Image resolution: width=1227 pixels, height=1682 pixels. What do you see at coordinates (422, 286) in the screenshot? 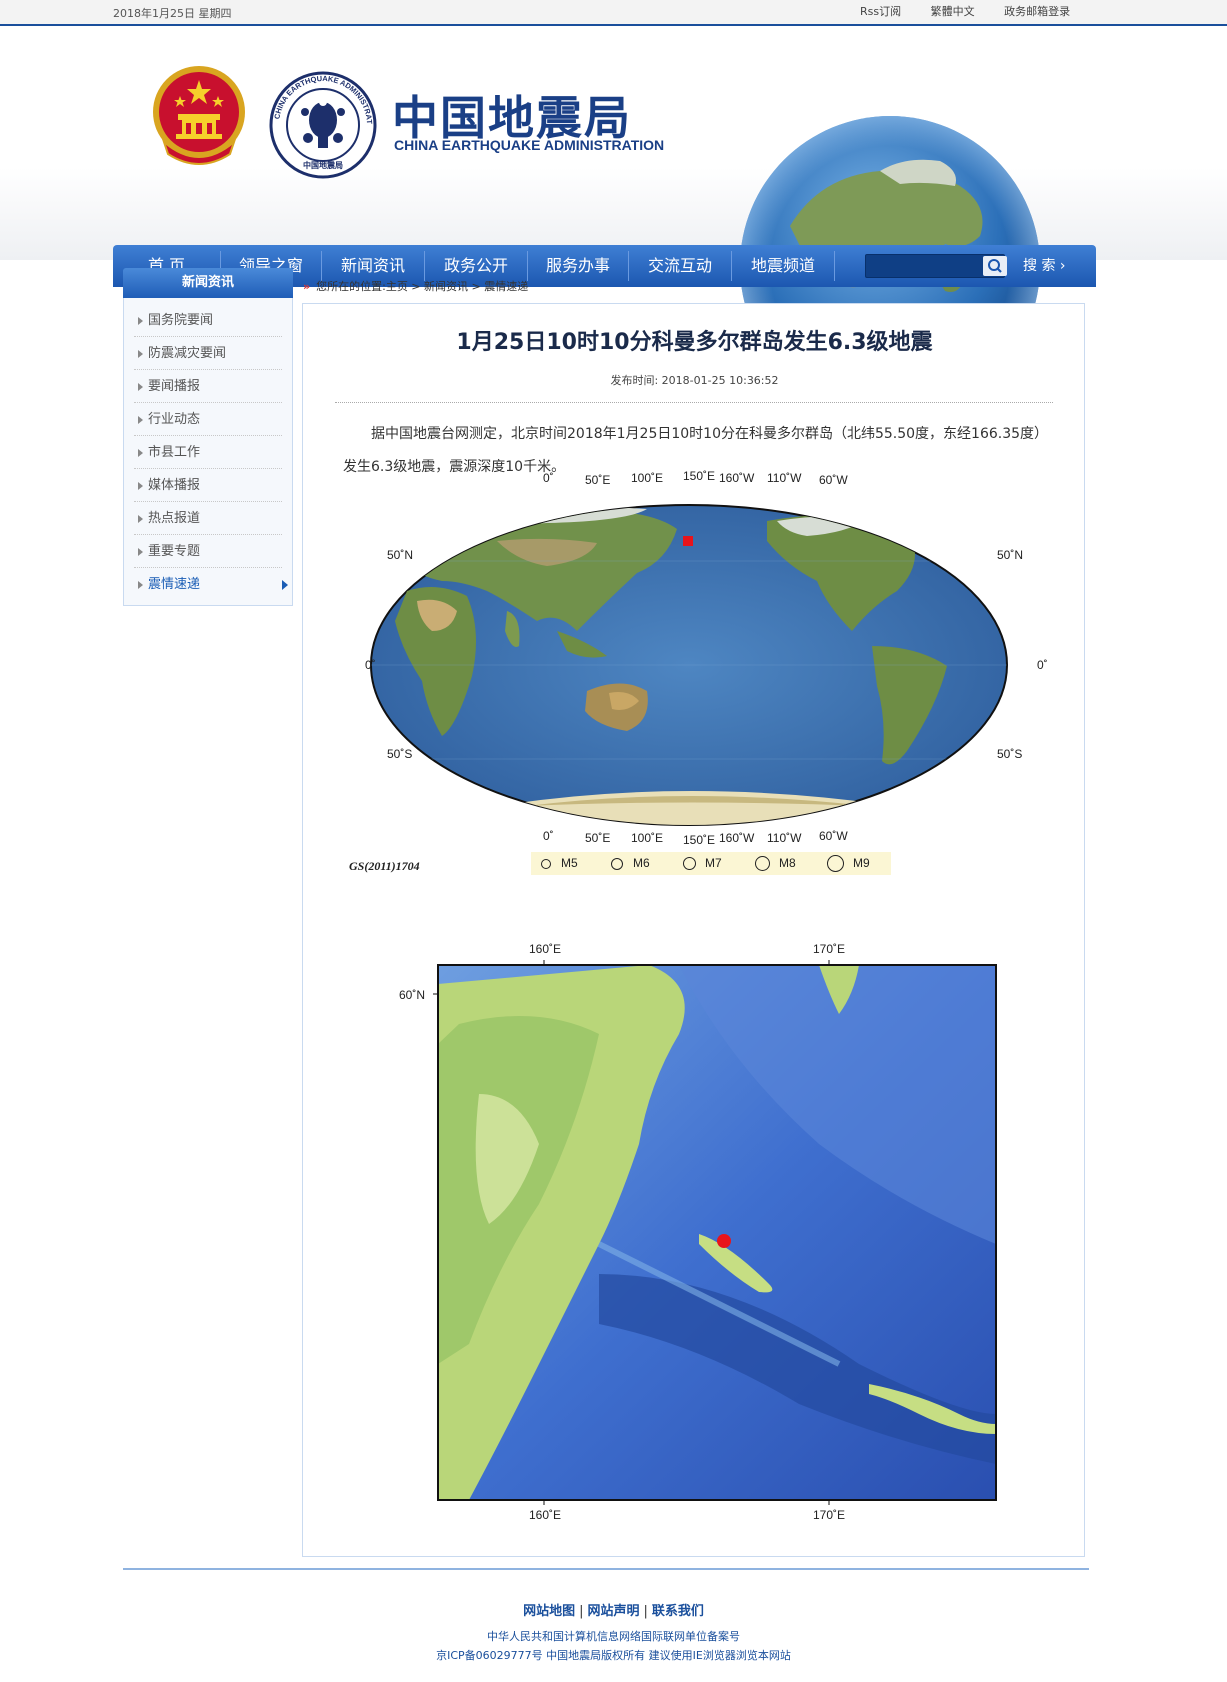
I see `breadcrumb-text: 您所在的位置:主页 > 新闻资讯 > 震情速递` at bounding box center [422, 286].